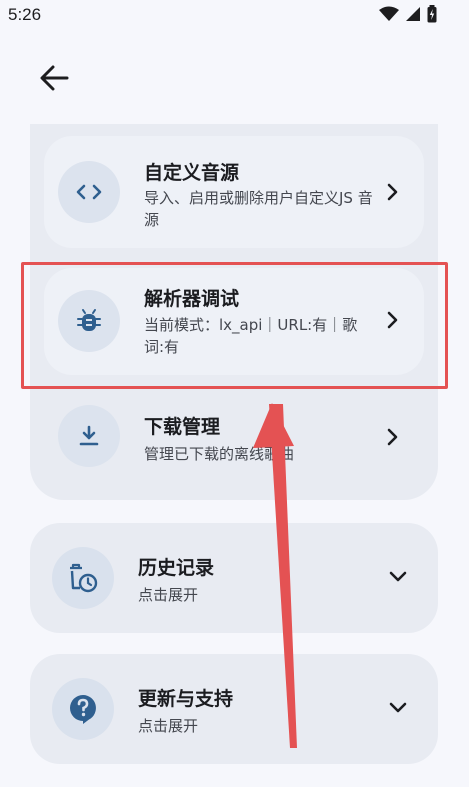 This screenshot has width=469, height=787. I want to click on cellular-icon, so click(413, 14).